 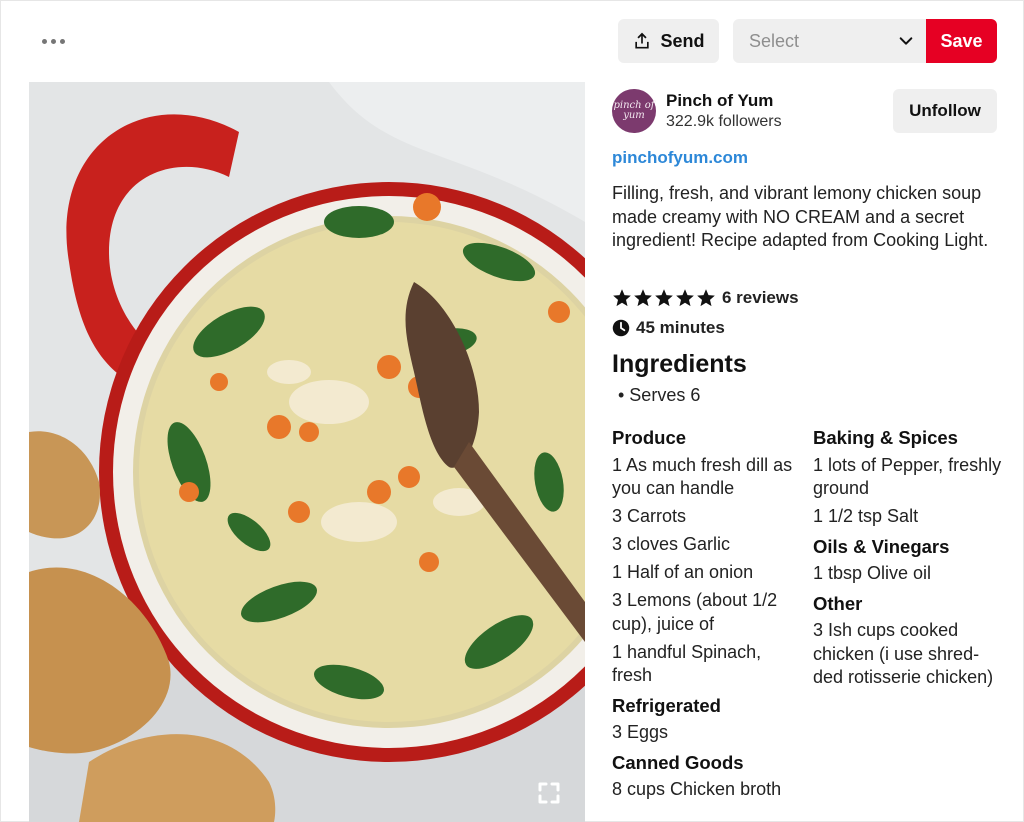 I want to click on ingredient-group-heading: Baking & Spices, so click(x=885, y=437).